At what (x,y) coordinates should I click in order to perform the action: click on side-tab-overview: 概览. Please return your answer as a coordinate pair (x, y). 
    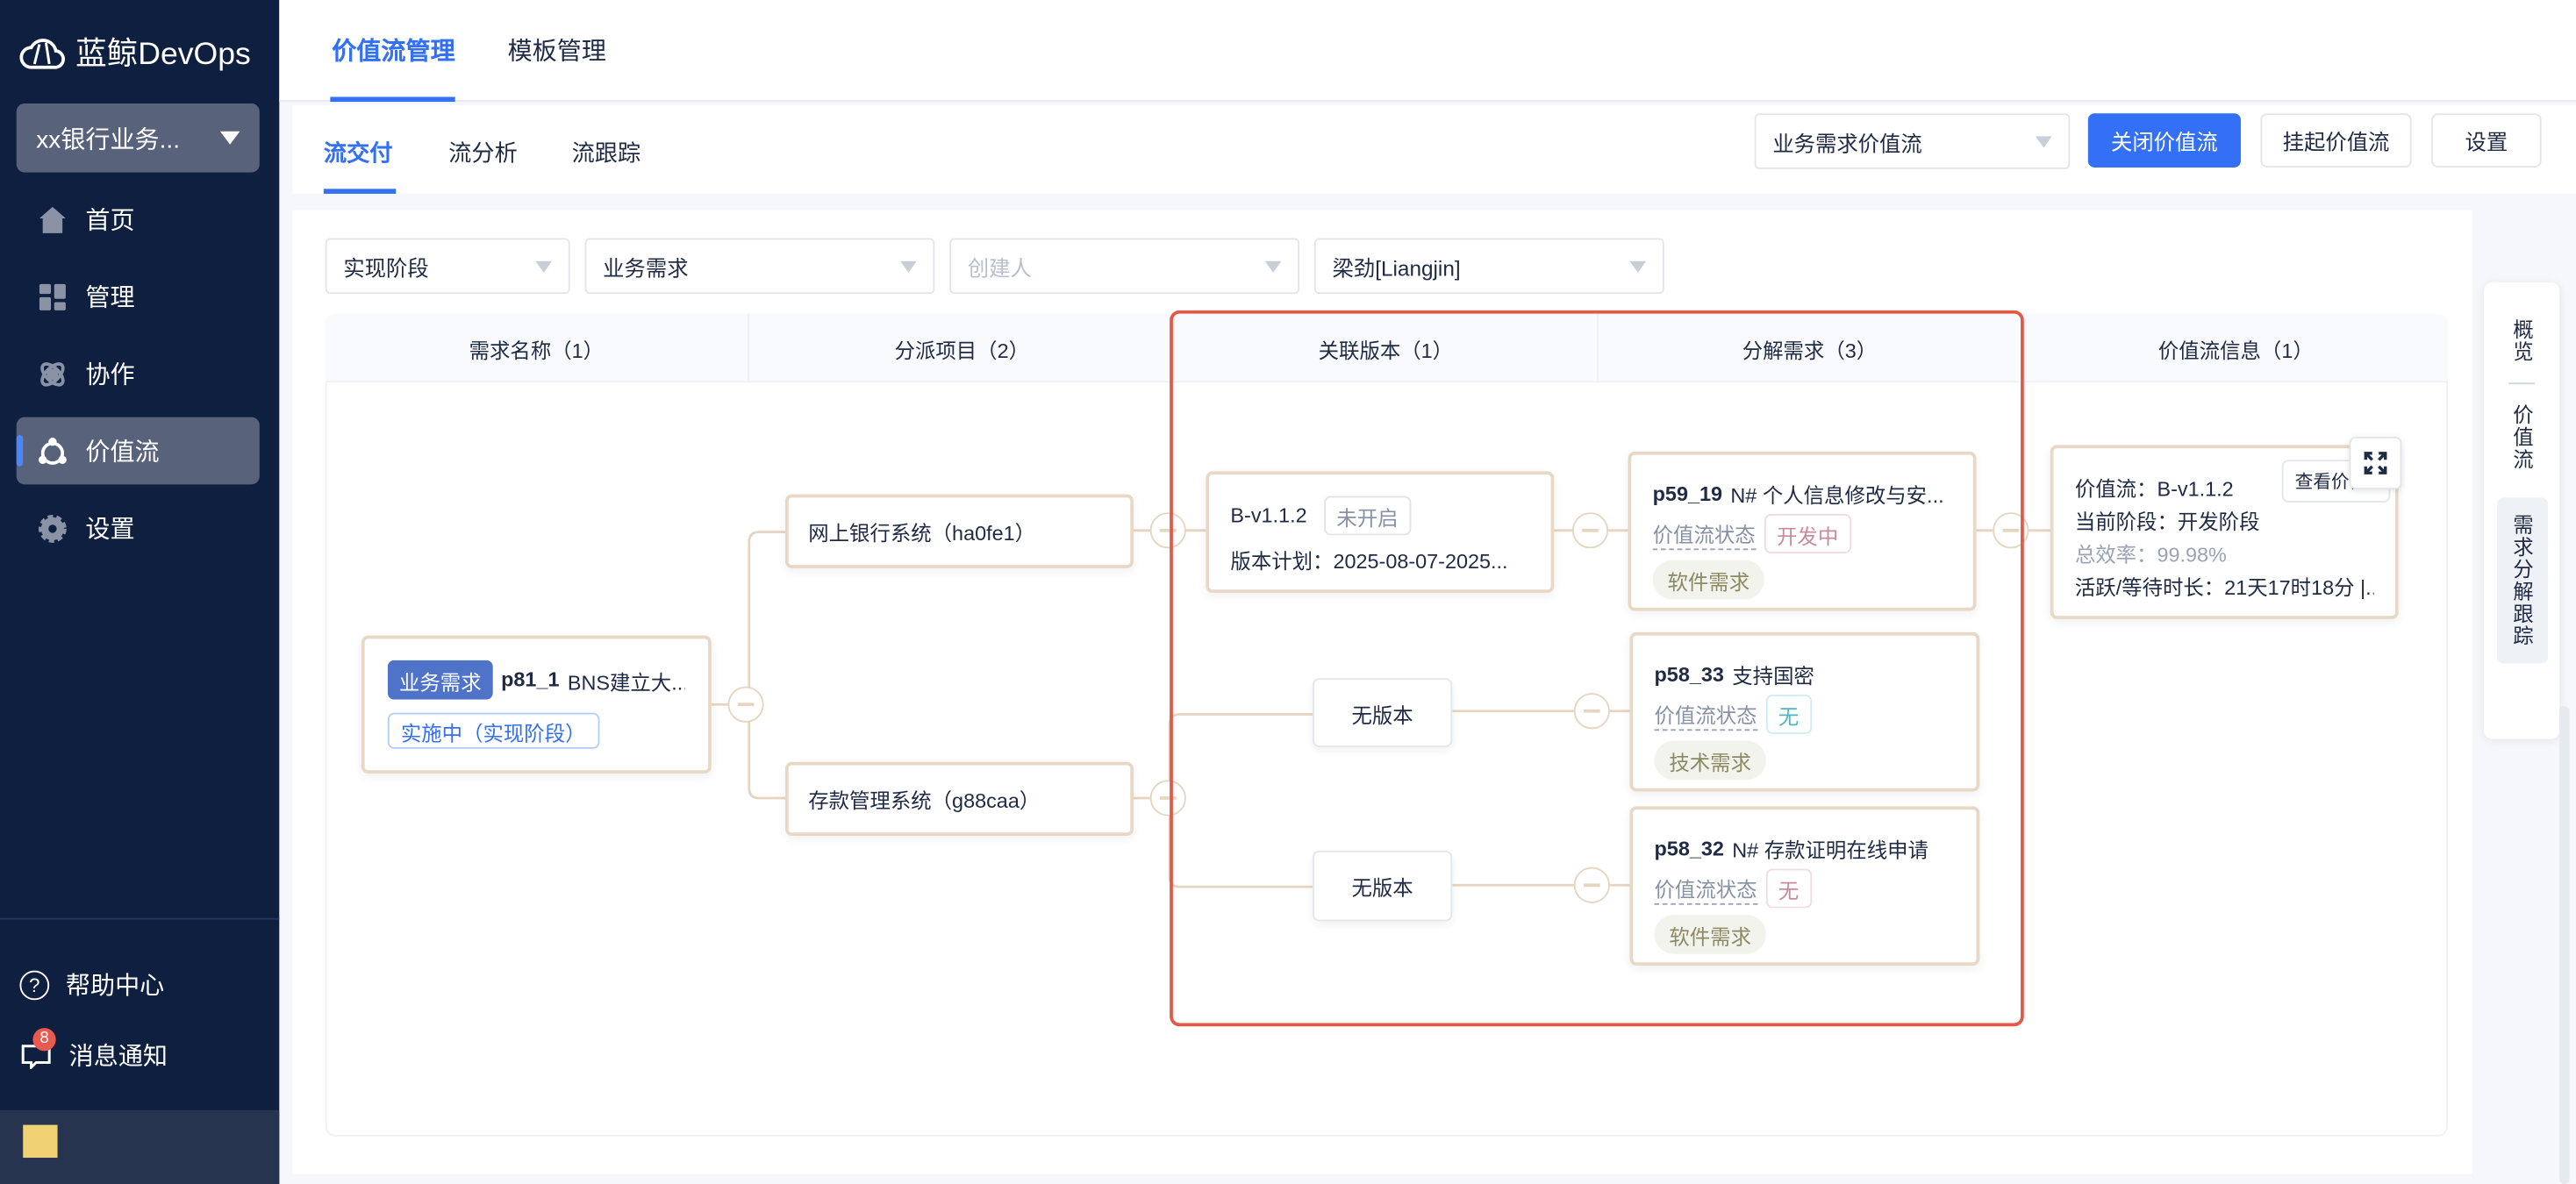
    Looking at the image, I should click on (2521, 340).